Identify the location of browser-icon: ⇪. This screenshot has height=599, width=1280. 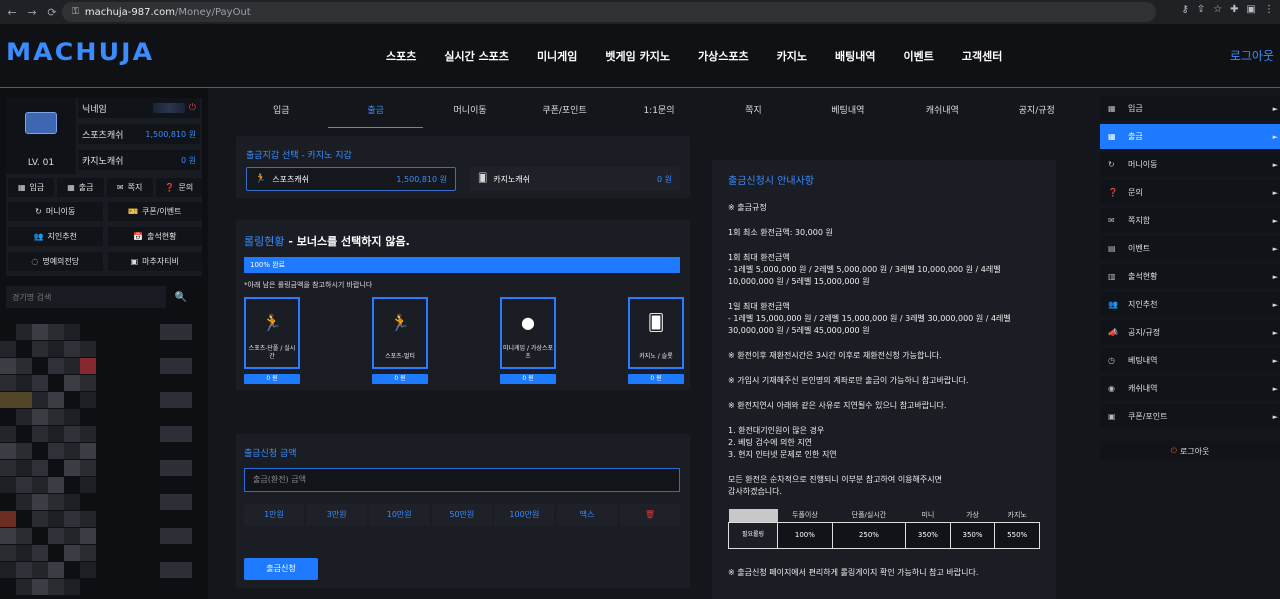
(1201, 9).